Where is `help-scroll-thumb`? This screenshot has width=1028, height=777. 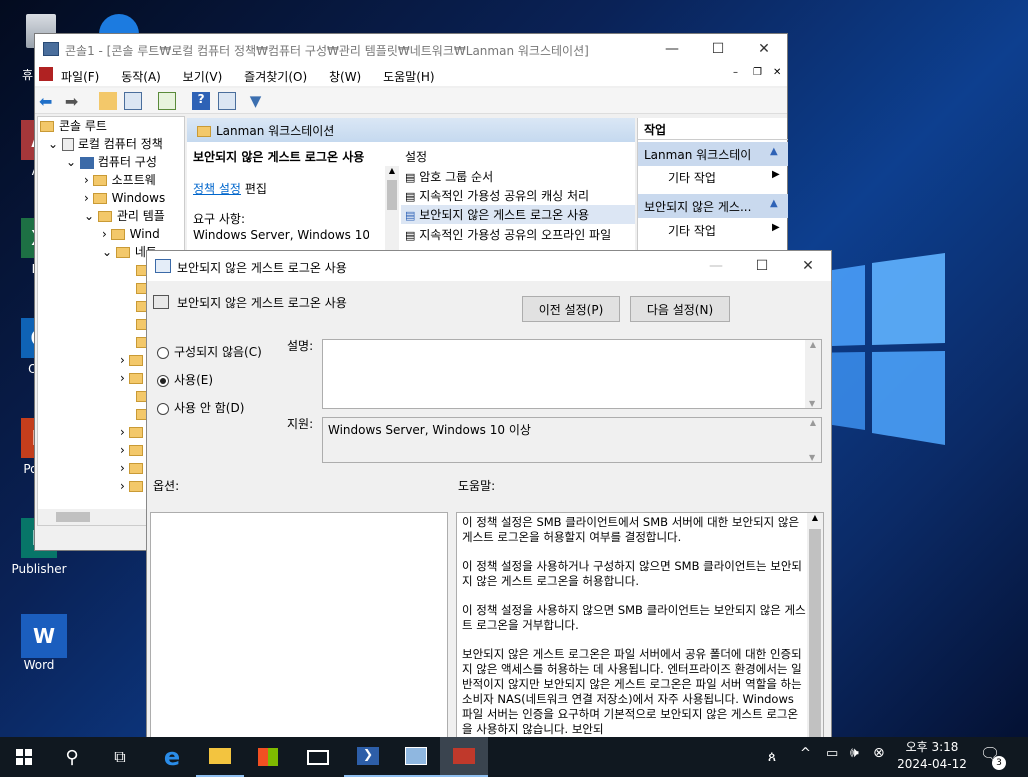 help-scroll-thumb is located at coordinates (815, 634).